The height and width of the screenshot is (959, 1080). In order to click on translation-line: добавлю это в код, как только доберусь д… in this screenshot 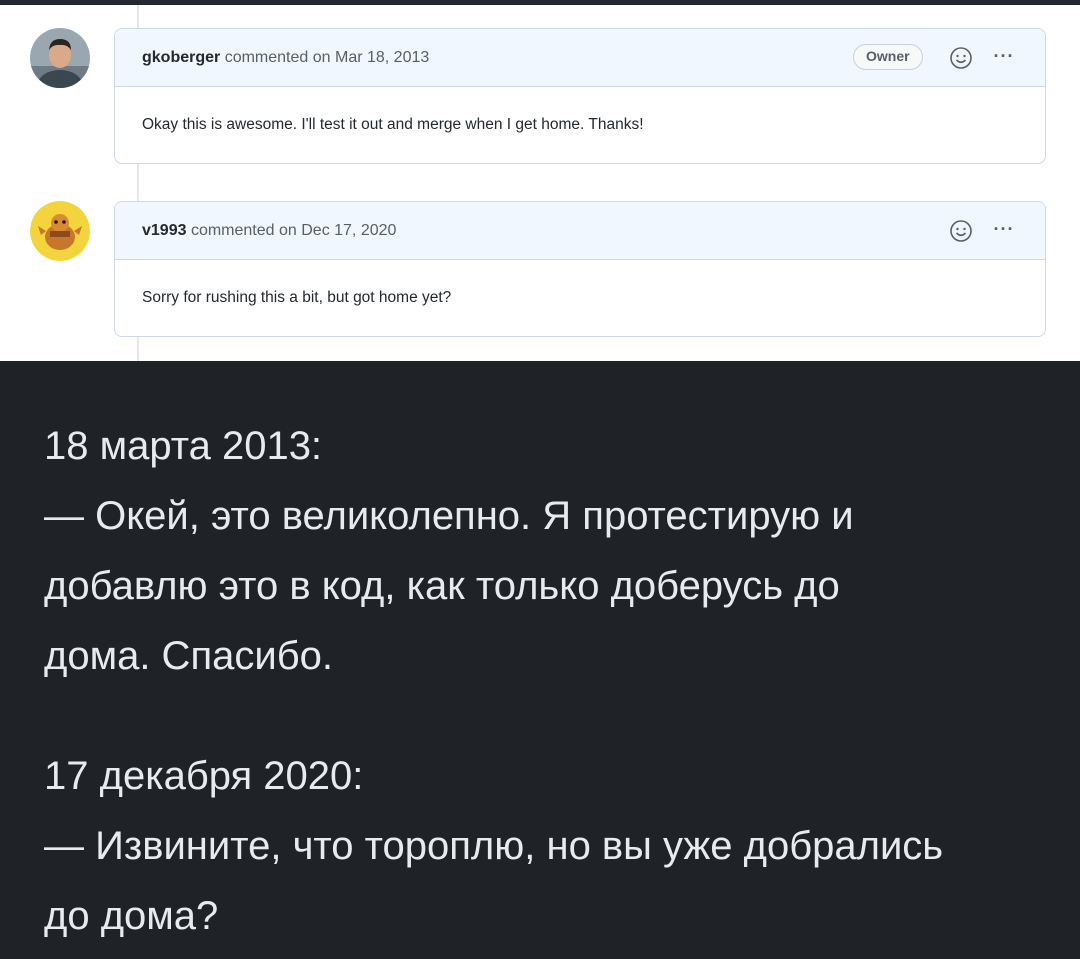, I will do `click(442, 586)`.